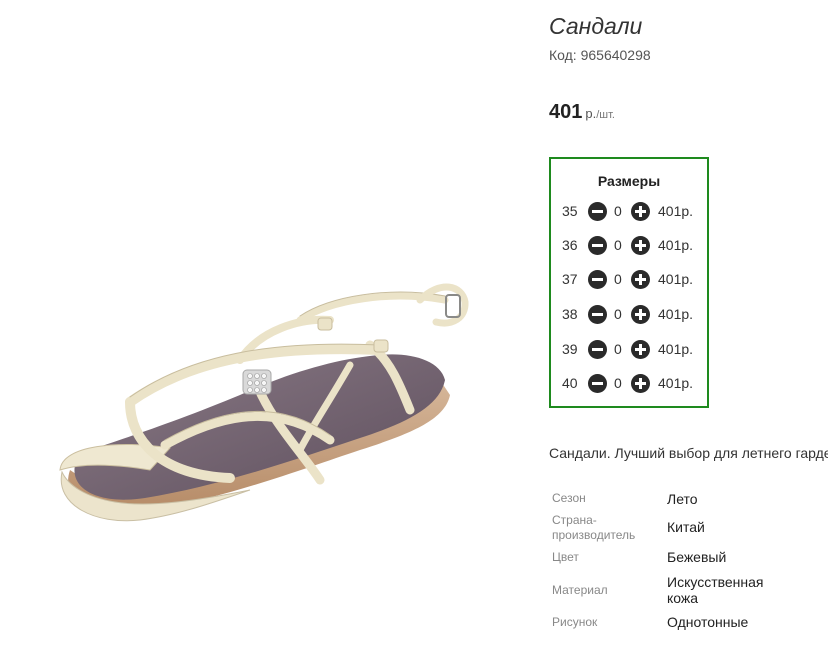  I want to click on price-currency: р., so click(591, 113).